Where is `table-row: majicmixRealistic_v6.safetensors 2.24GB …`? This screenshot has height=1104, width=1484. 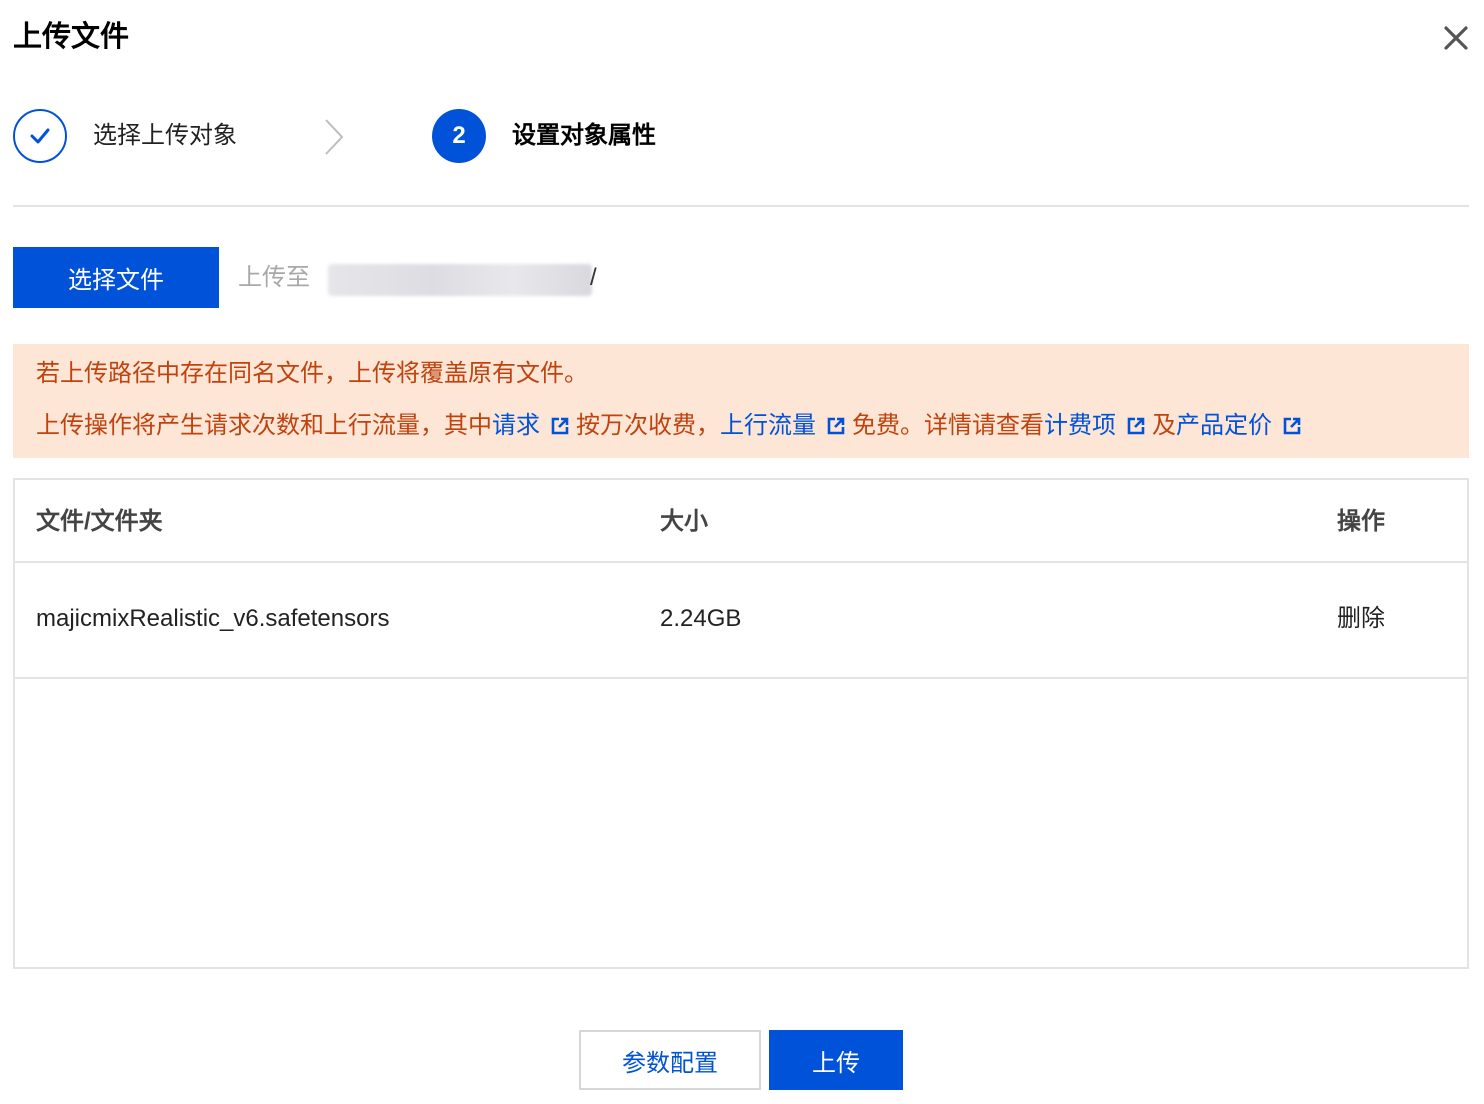
table-row: majicmixRealistic_v6.safetensors 2.24GB … is located at coordinates (741, 621).